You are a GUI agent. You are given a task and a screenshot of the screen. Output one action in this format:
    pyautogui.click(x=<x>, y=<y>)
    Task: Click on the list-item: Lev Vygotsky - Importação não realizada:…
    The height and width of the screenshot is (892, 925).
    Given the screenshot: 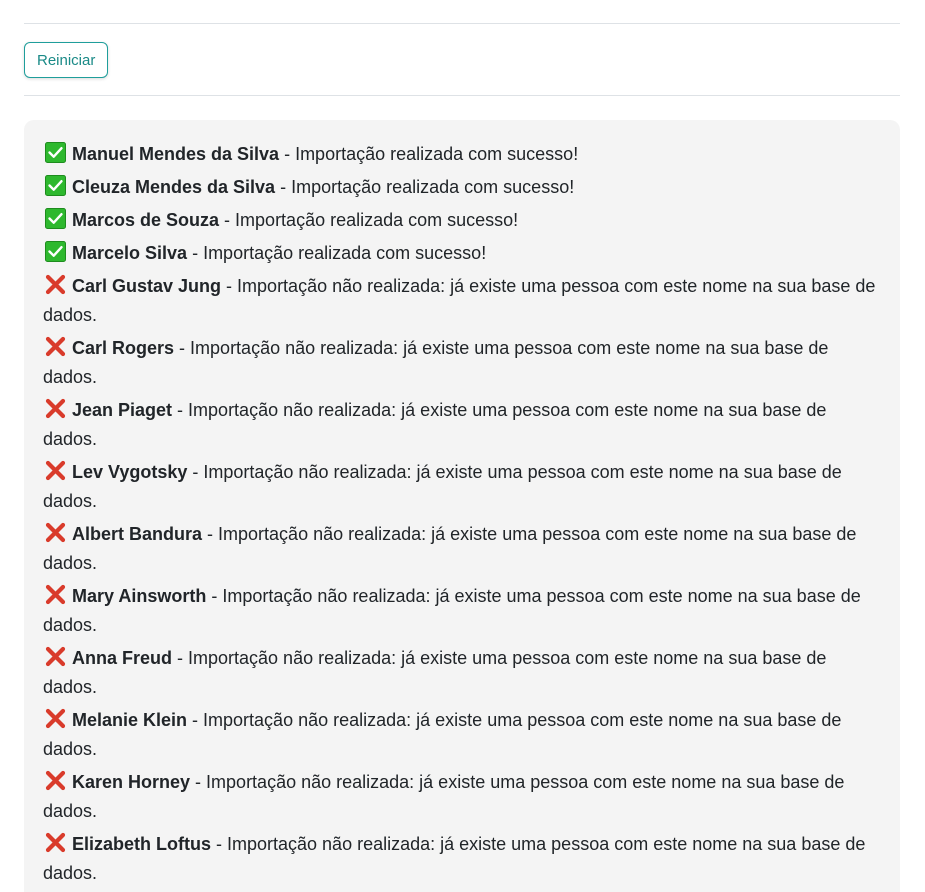 What is the action you would take?
    pyautogui.click(x=461, y=487)
    